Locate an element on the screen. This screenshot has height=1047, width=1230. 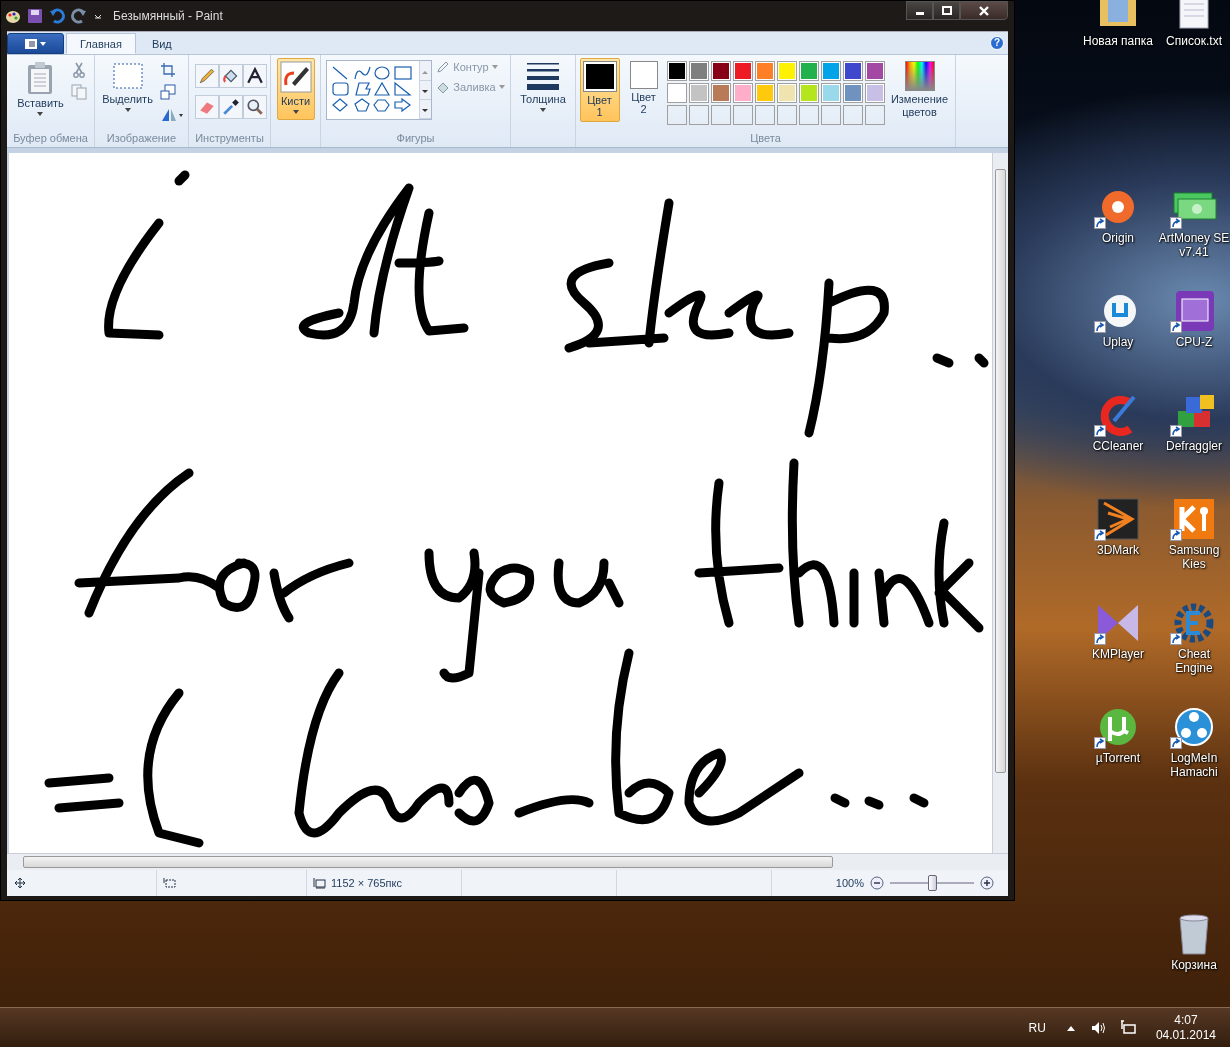
desktop-shortcut: KMPlayer is located at coordinates (1118, 630).